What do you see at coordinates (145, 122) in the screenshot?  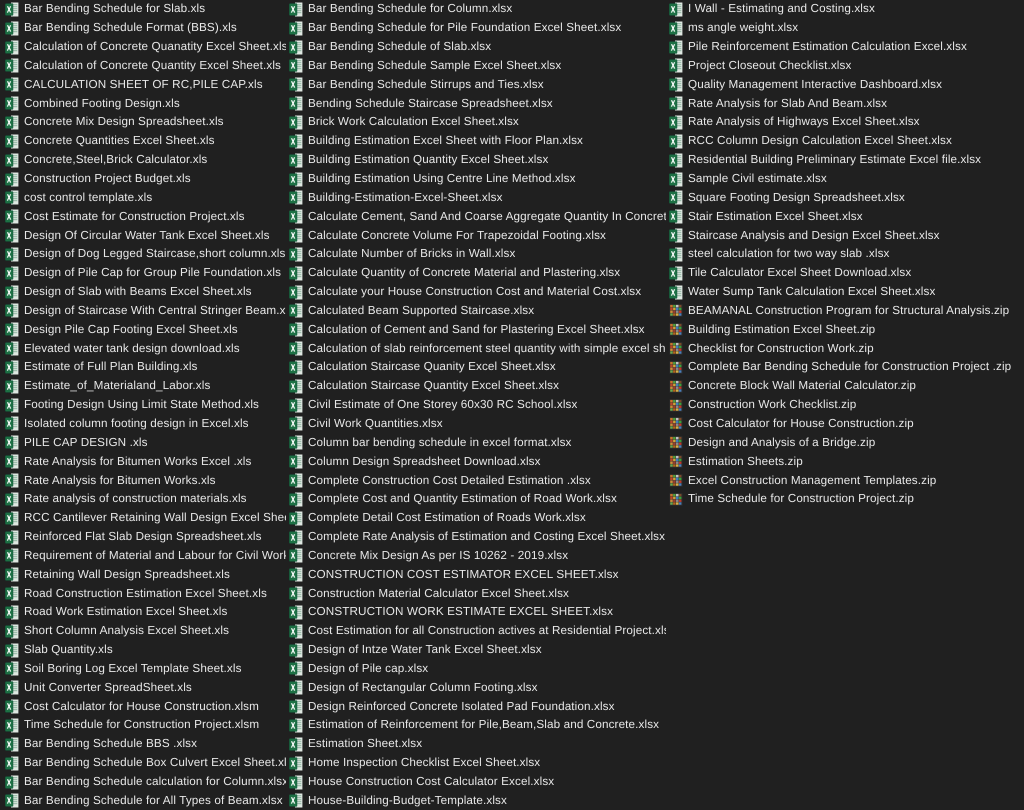 I see `file-list-item: Concrete Mix Design Spreadsheet.xls` at bounding box center [145, 122].